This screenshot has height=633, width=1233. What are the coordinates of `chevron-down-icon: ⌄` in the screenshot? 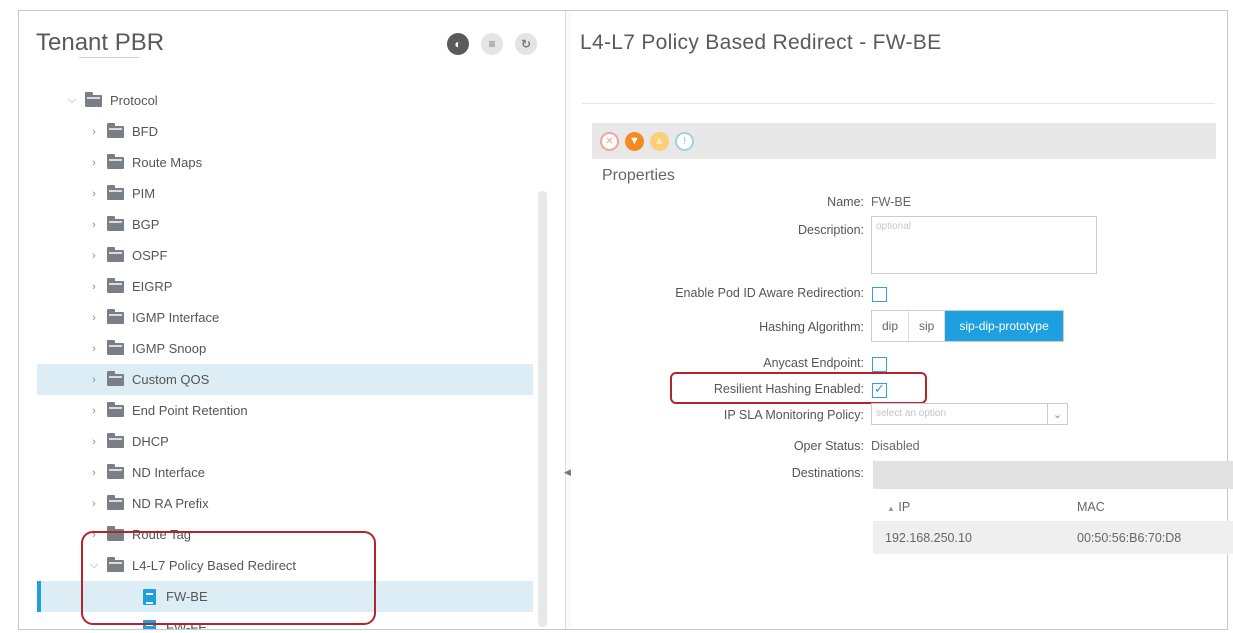 It's located at (1057, 414).